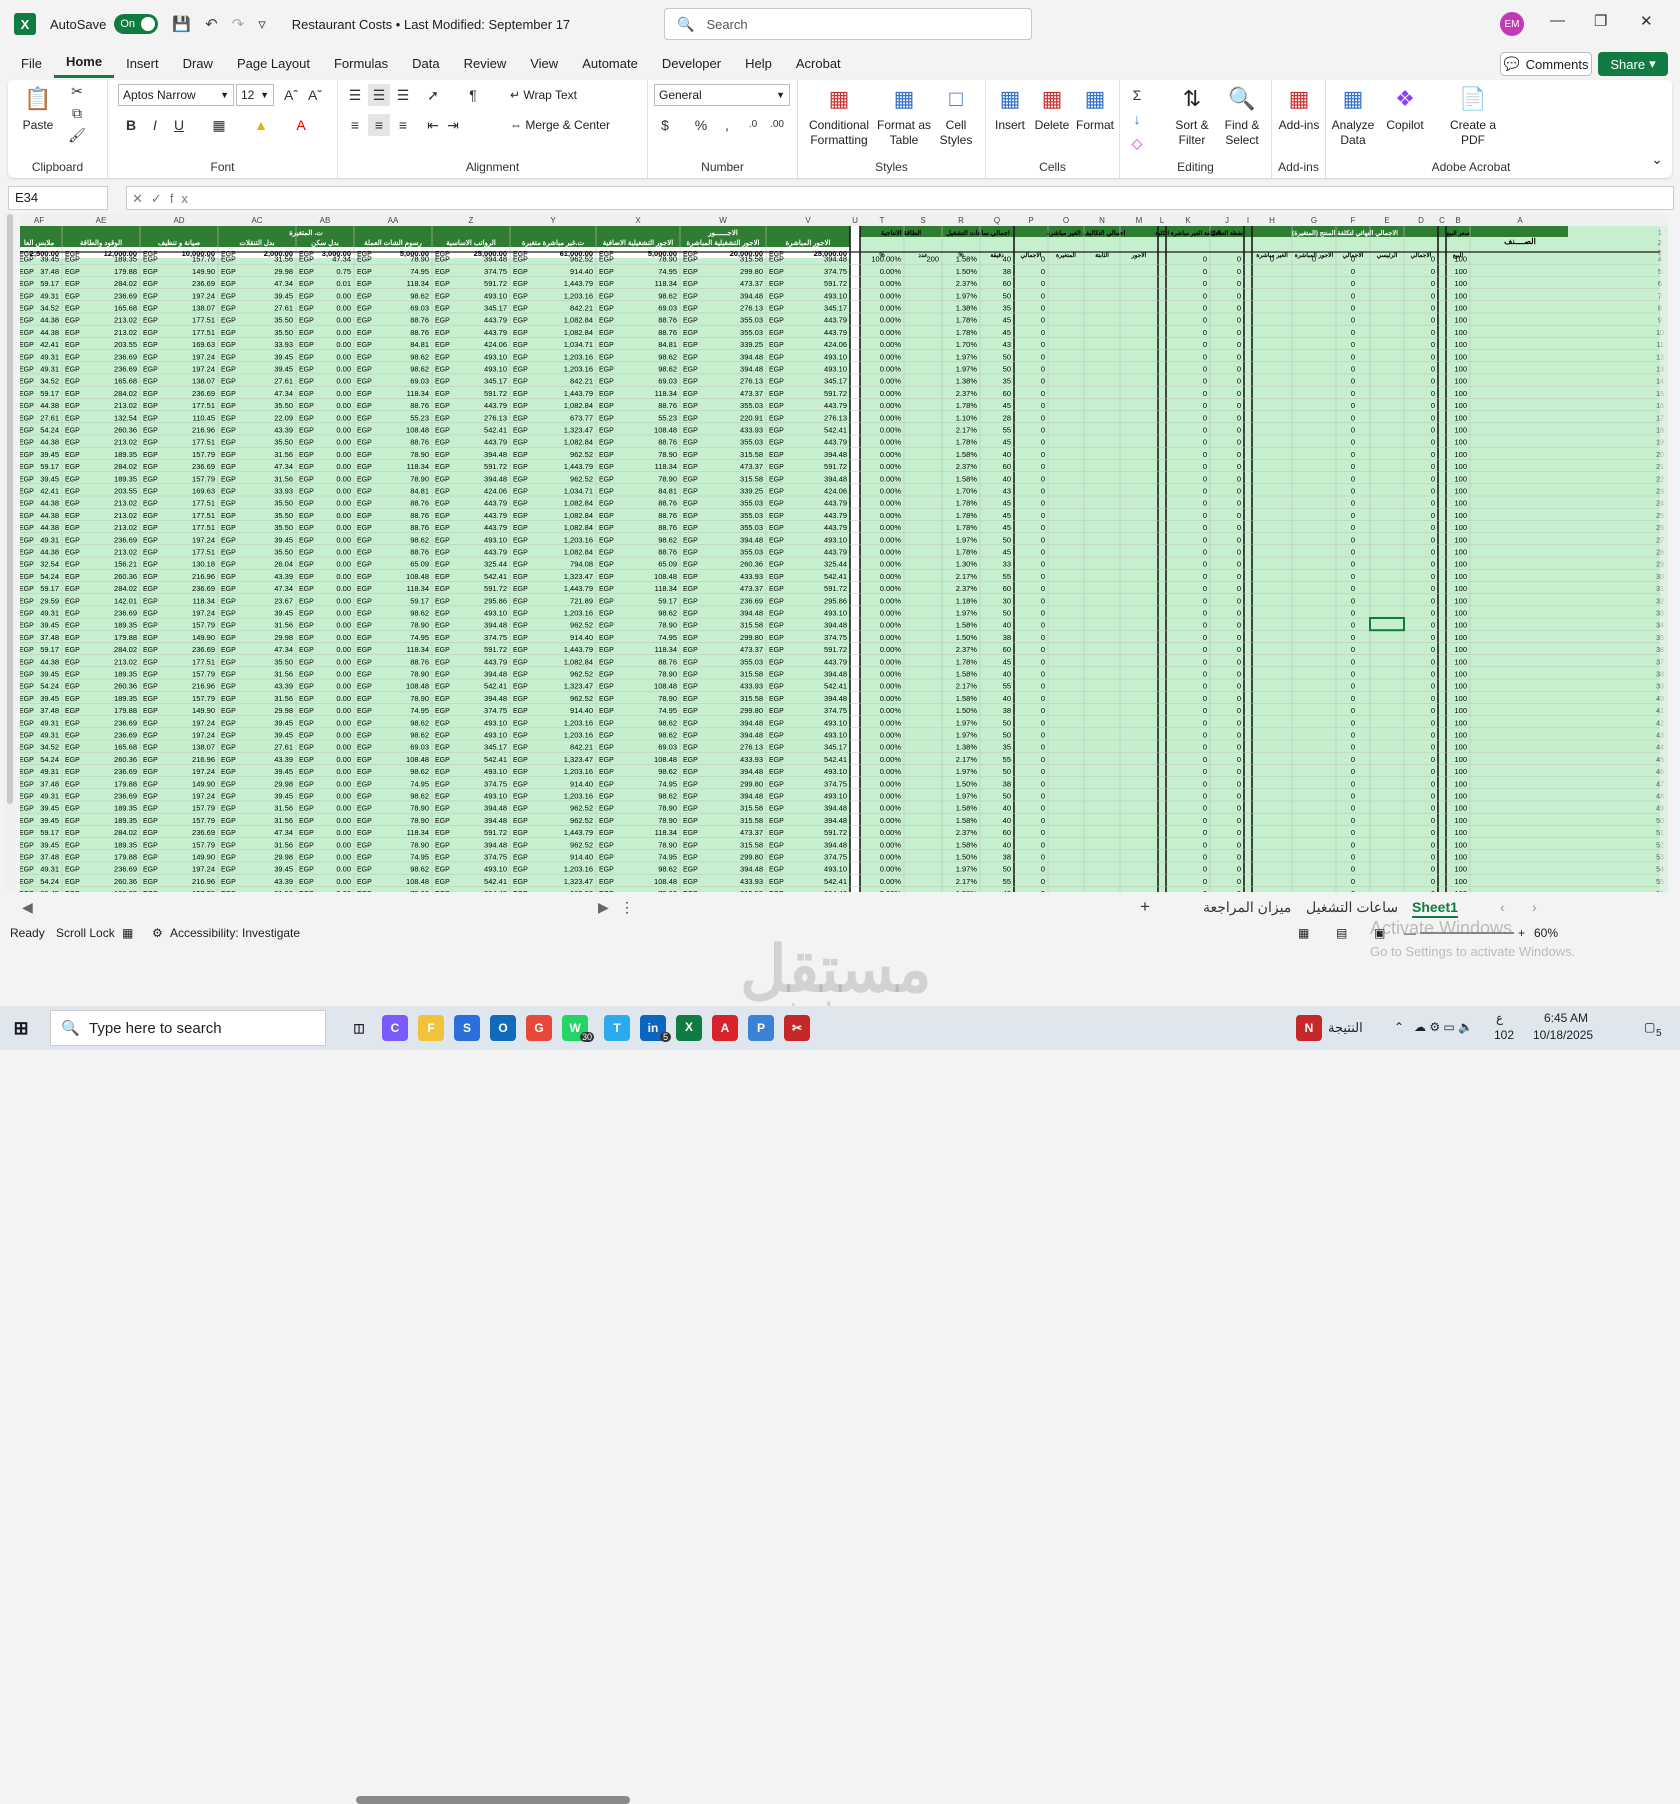  I want to click on tab-prev-icon: ‹, so click(1502, 907).